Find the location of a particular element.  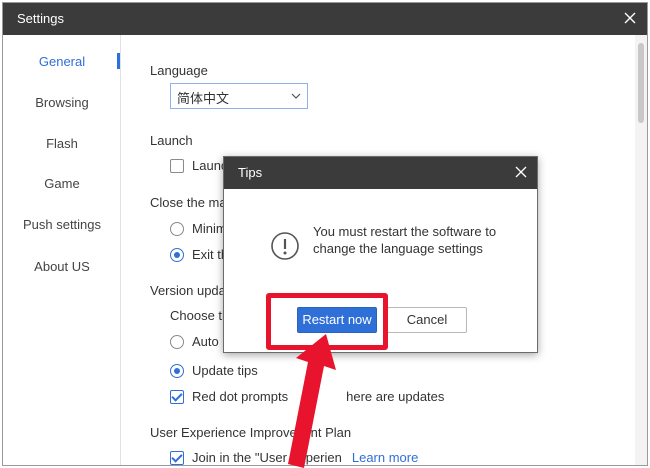

update-tips-radio is located at coordinates (177, 370).